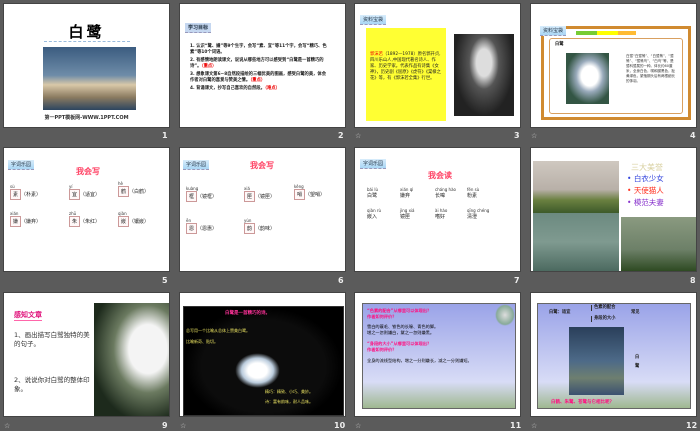 The width and height of the screenshot is (700, 431). I want to click on word: 粉素, so click(472, 196).